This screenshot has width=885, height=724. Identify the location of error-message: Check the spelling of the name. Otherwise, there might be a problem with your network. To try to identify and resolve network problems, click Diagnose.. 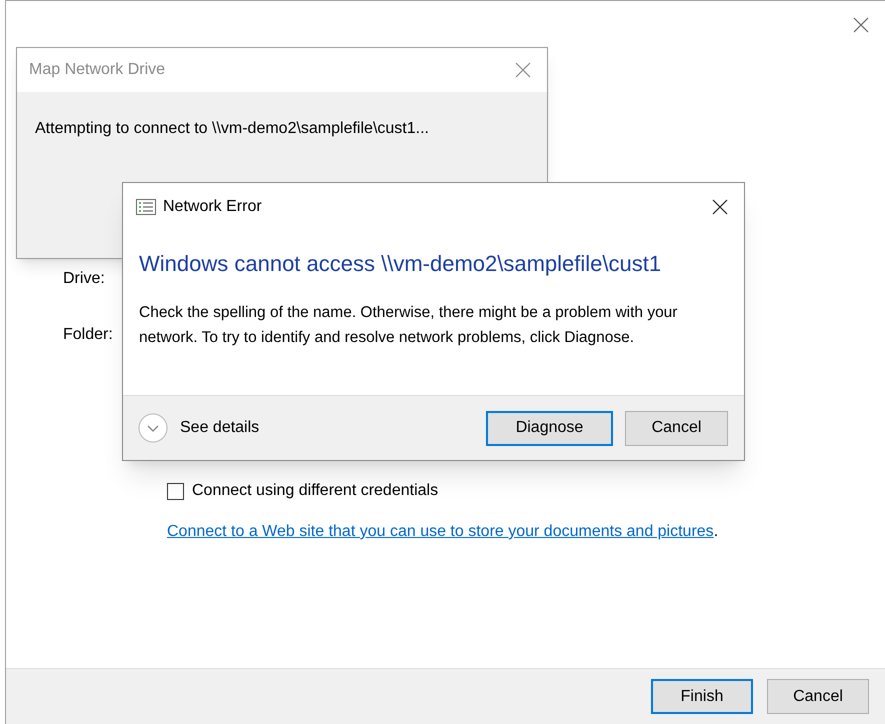
(408, 325).